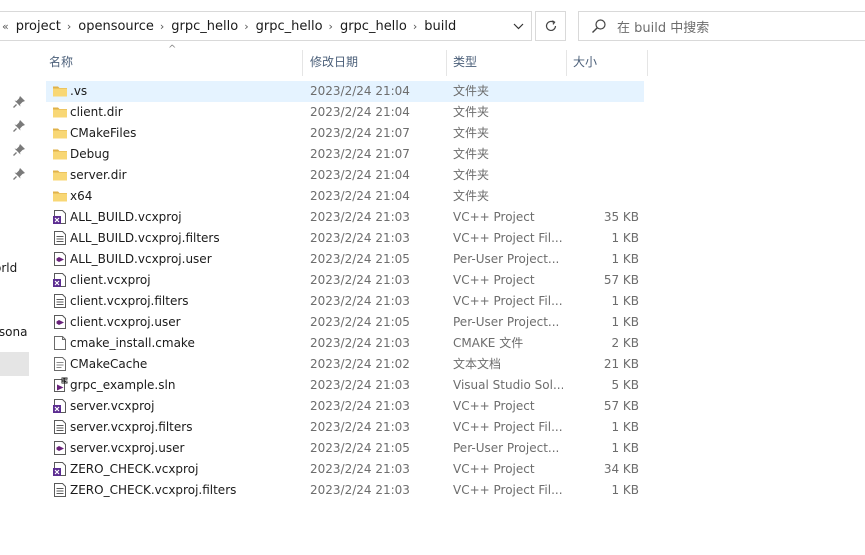 The image size is (865, 555). I want to click on column-header-type: 类型, so click(508, 62).